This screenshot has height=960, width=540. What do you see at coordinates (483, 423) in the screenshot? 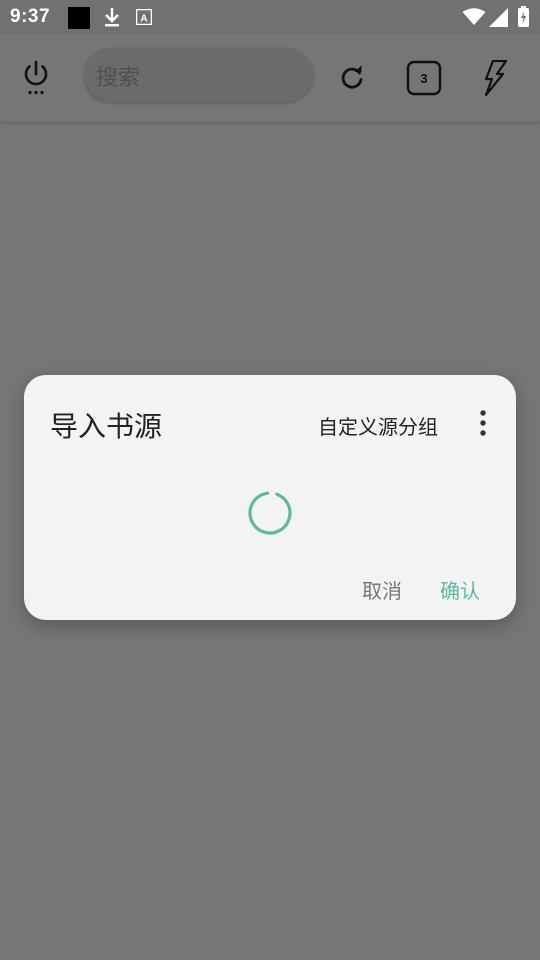
I see `more-vertical-icon` at bounding box center [483, 423].